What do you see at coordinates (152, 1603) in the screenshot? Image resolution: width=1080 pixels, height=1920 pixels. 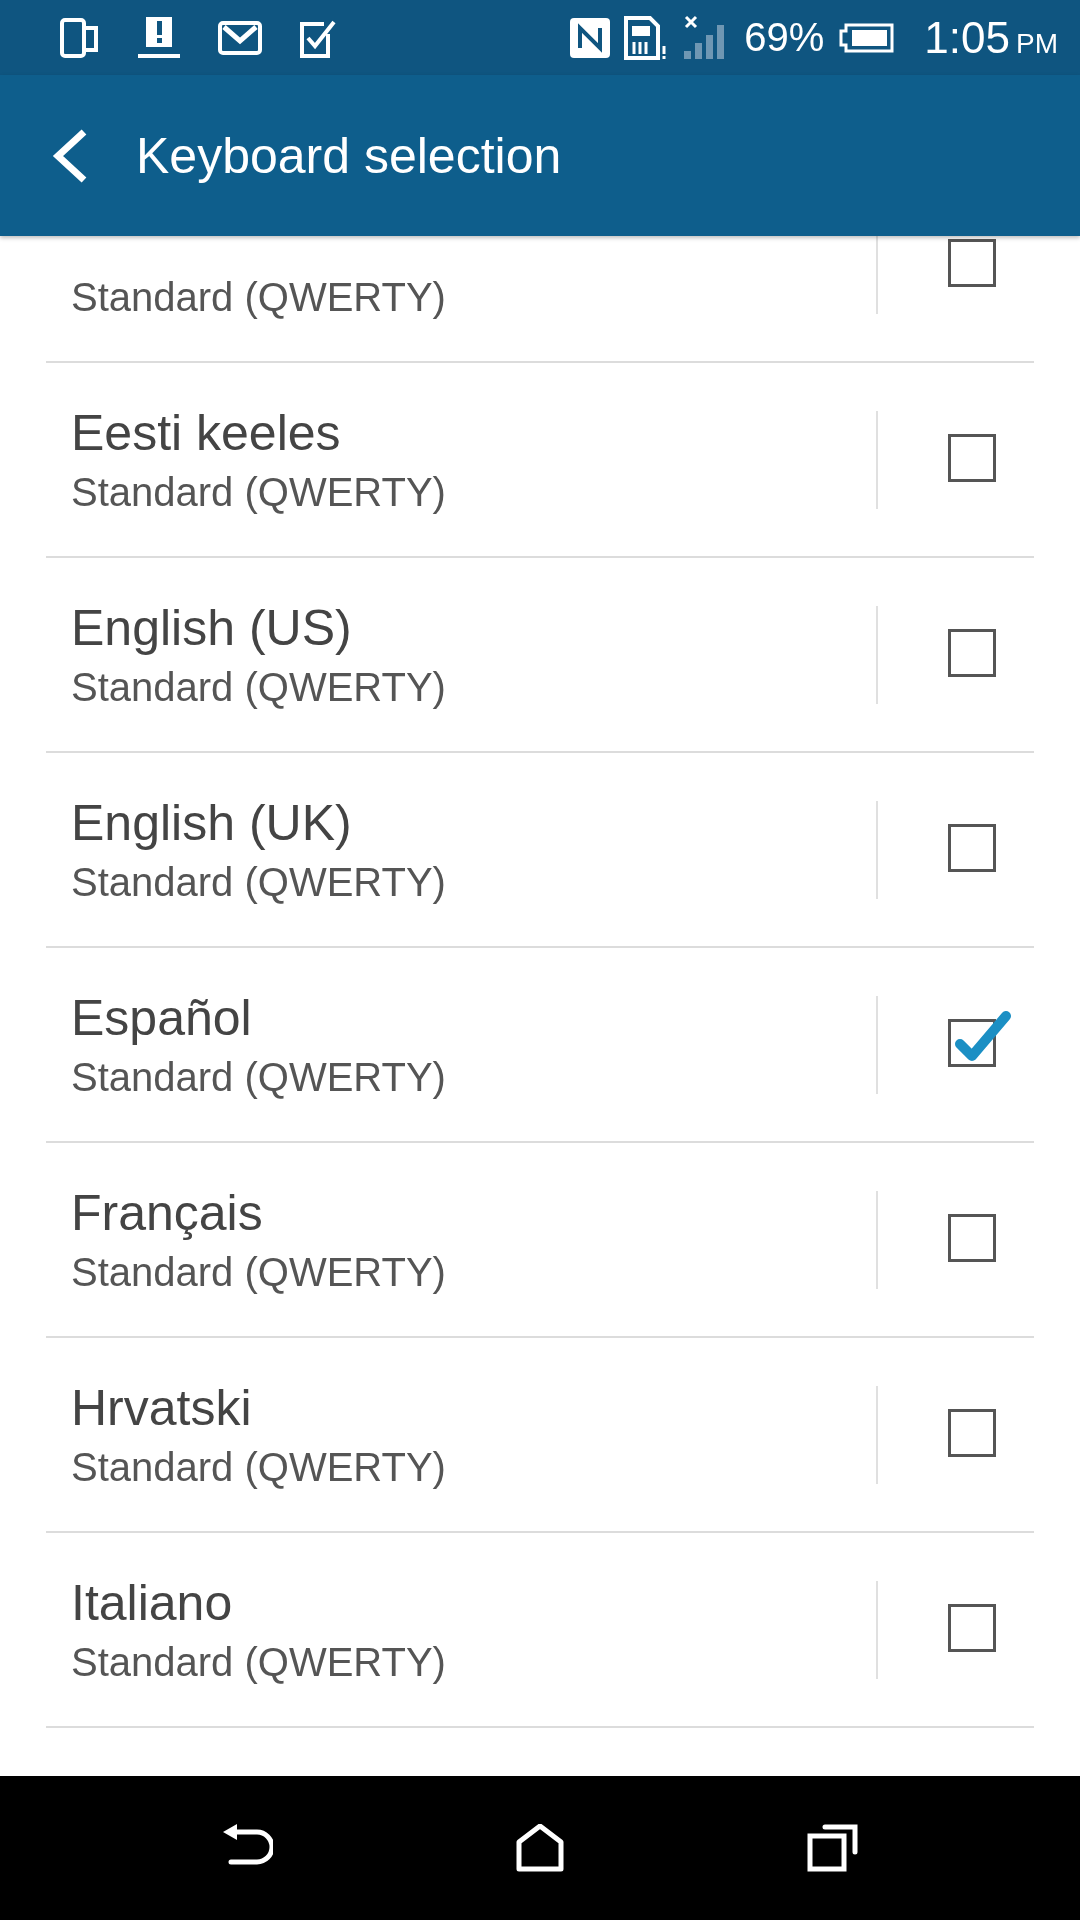 I see `language-name: Italiano` at bounding box center [152, 1603].